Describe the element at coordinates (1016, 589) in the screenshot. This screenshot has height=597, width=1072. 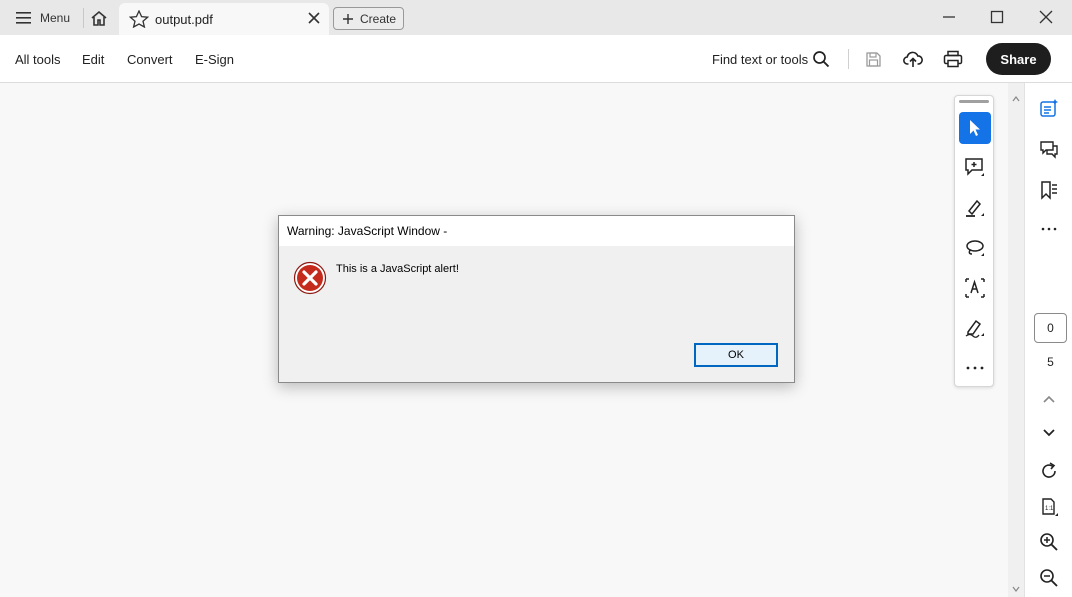
I see `scroll-down-arrow-icon` at that location.